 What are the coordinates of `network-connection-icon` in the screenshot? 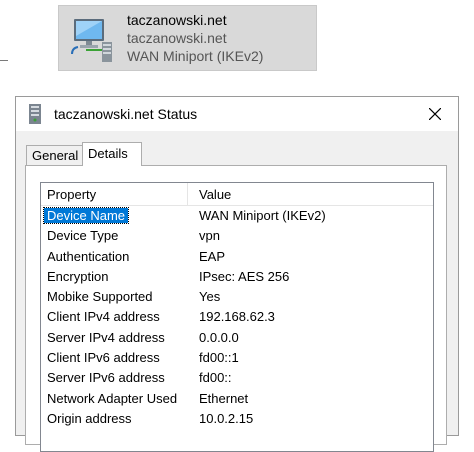 It's located at (91, 39).